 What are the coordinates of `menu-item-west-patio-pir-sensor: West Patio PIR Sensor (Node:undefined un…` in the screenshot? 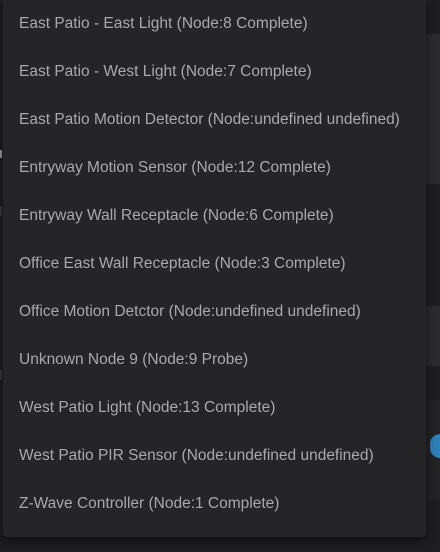 It's located at (214, 456).